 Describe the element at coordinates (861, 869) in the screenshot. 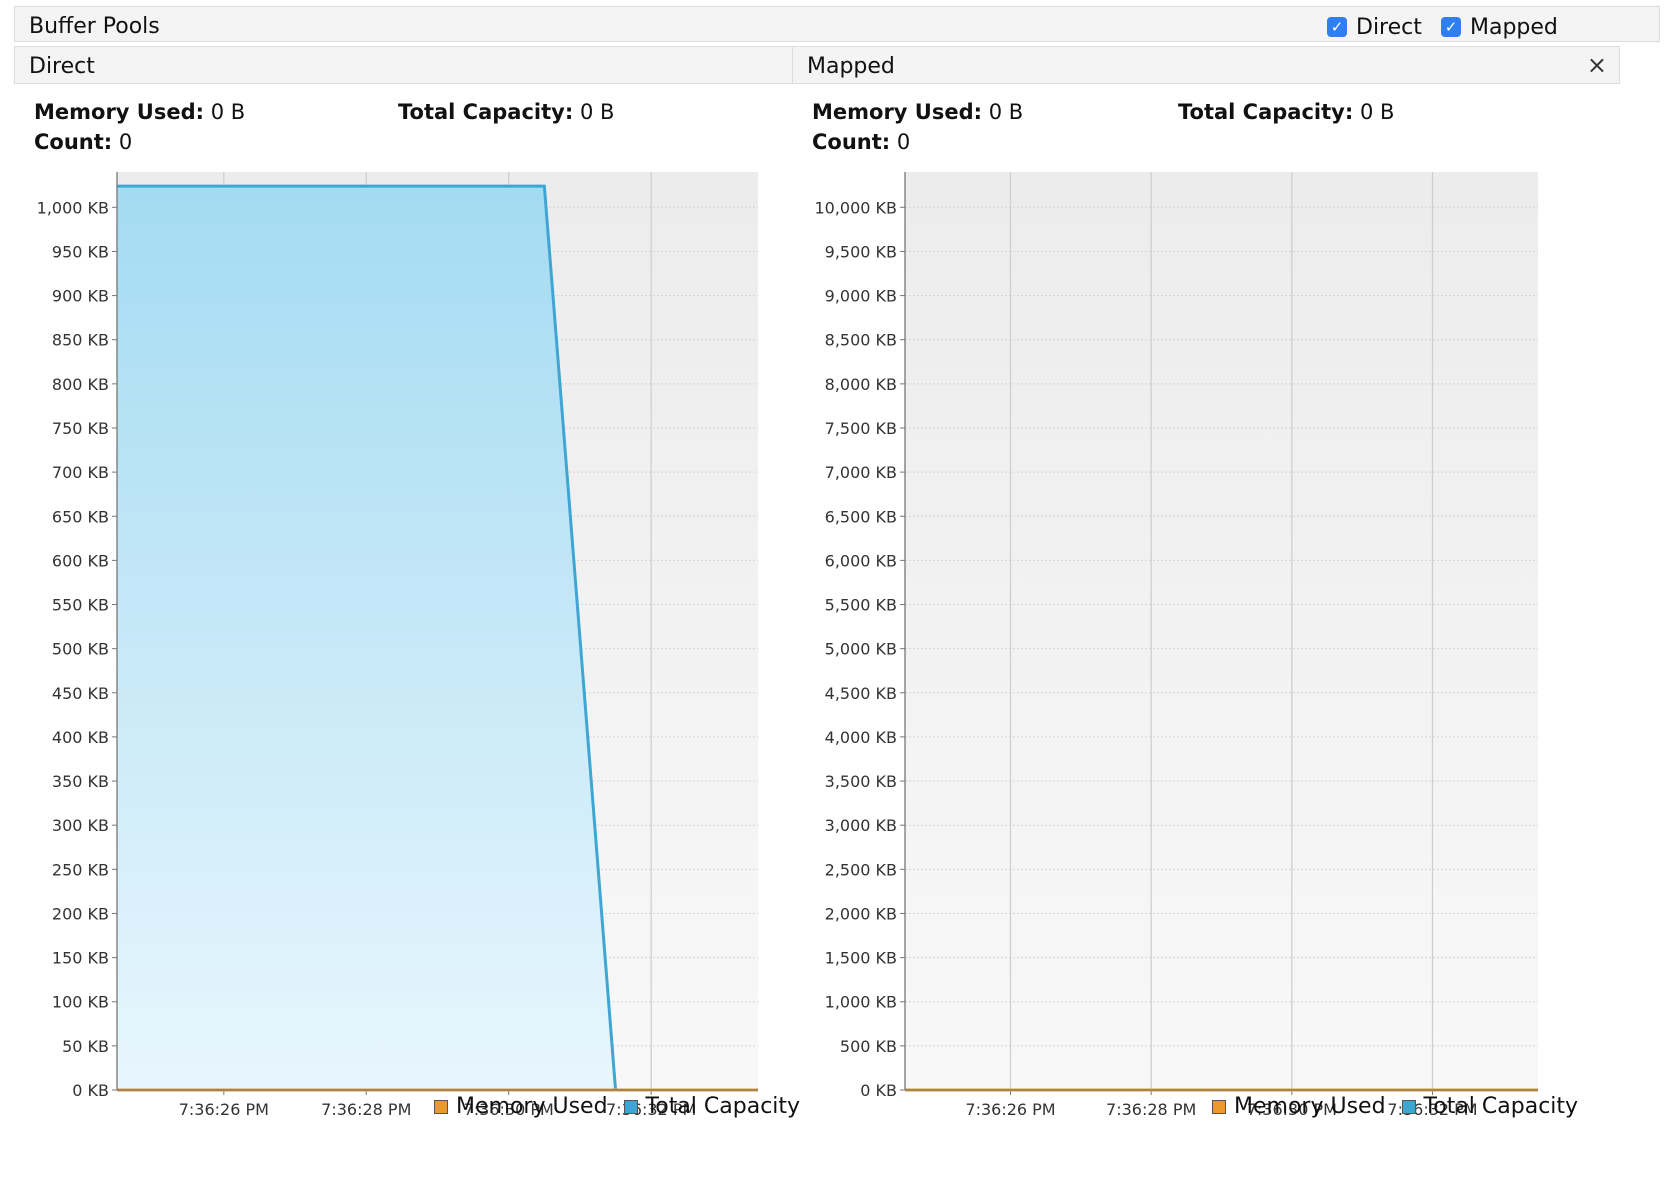

I see `y-tick-label: 2,500 KB` at that location.